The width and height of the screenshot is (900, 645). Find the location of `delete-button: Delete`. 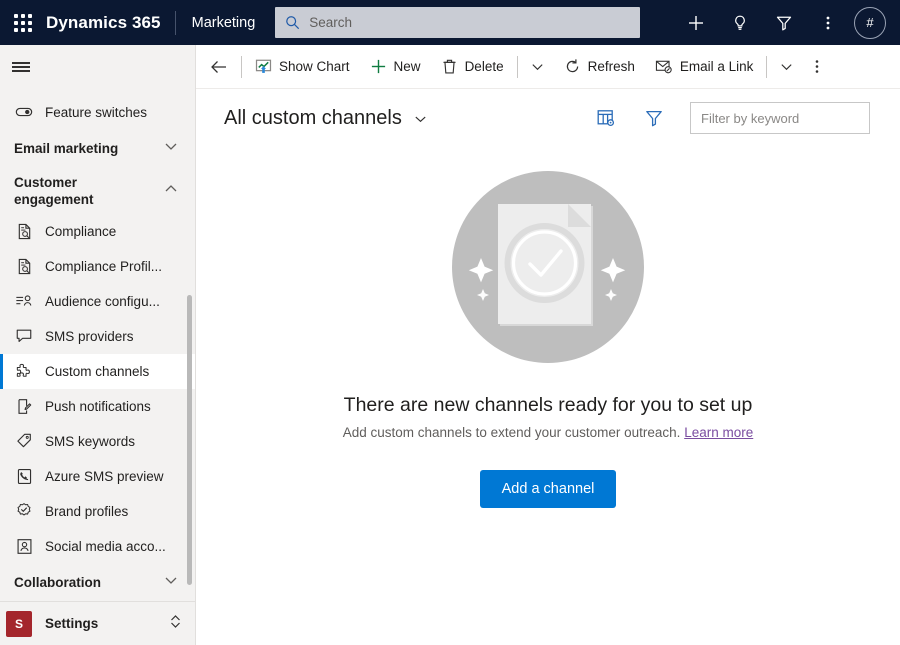

delete-button: Delete is located at coordinates (472, 67).